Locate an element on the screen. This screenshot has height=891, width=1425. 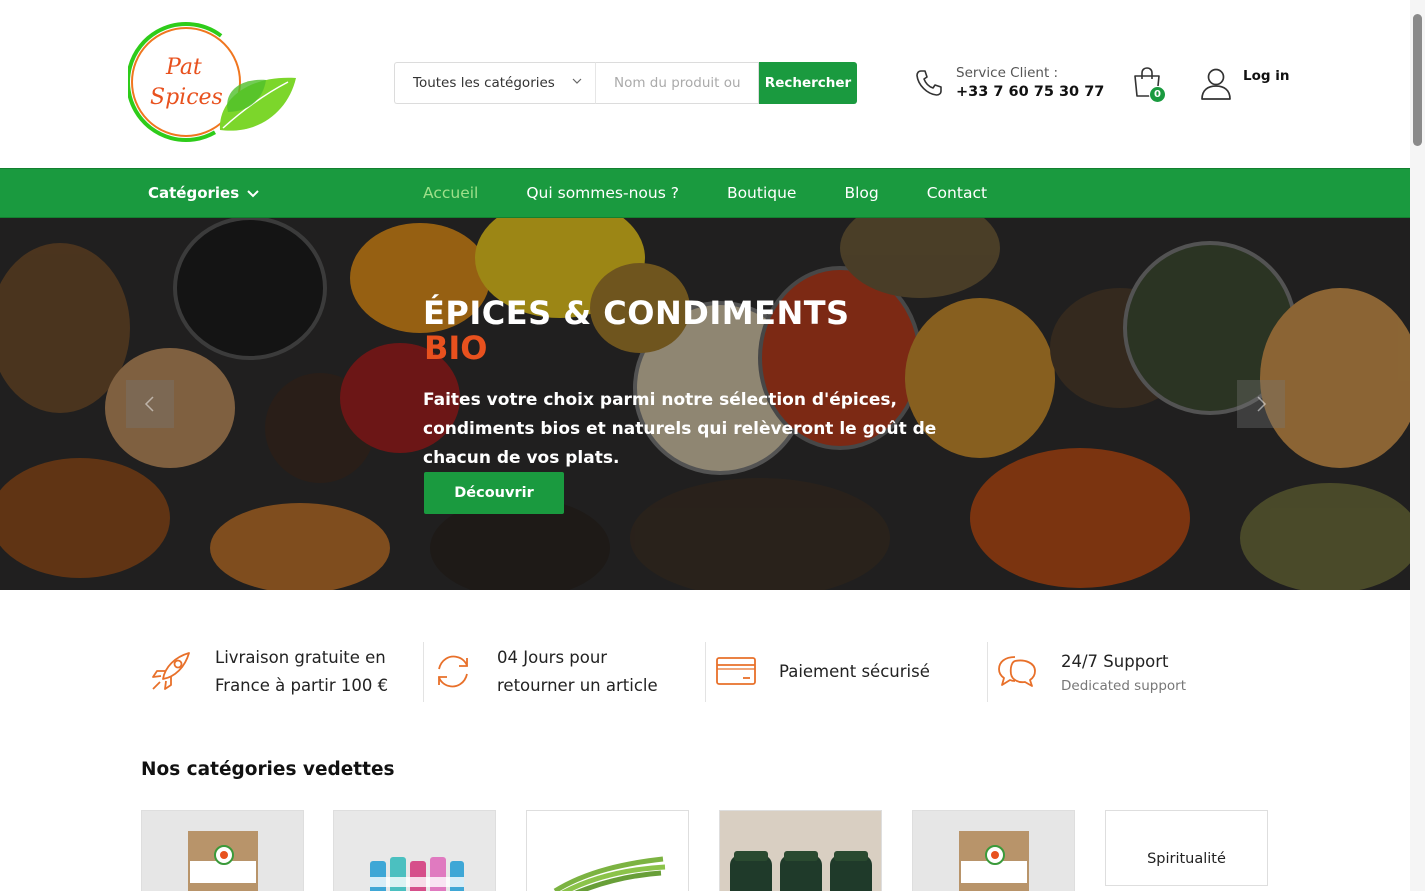
hero-title: ÉPICES & CONDIMENTS is located at coordinates (636, 313).